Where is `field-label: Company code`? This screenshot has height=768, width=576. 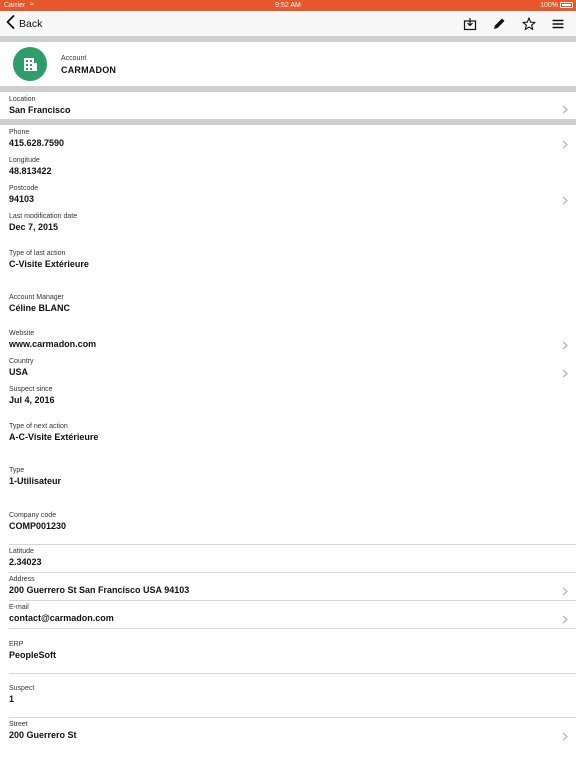 field-label: Company code is located at coordinates (33, 515).